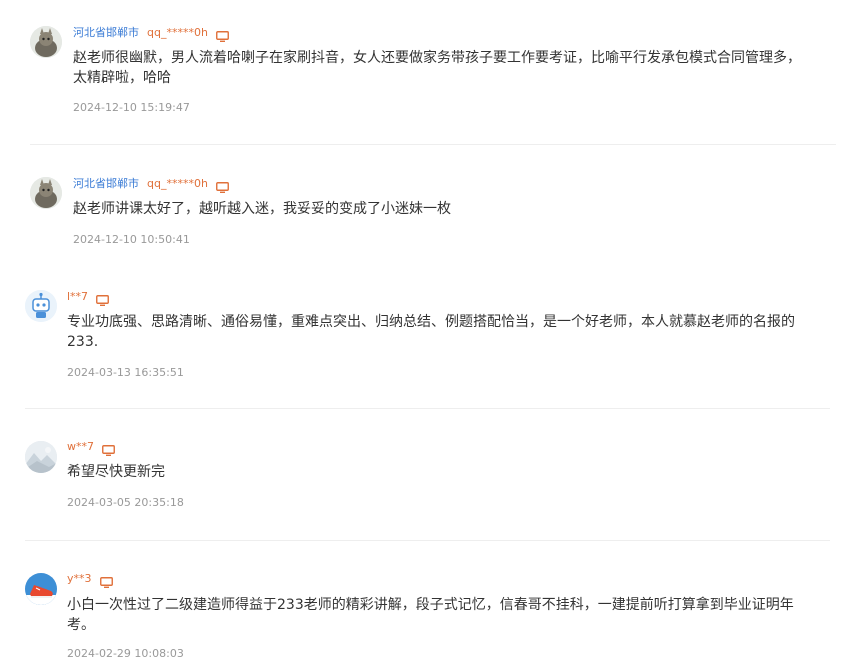  Describe the element at coordinates (77, 296) in the screenshot. I see `username: l**7` at that location.